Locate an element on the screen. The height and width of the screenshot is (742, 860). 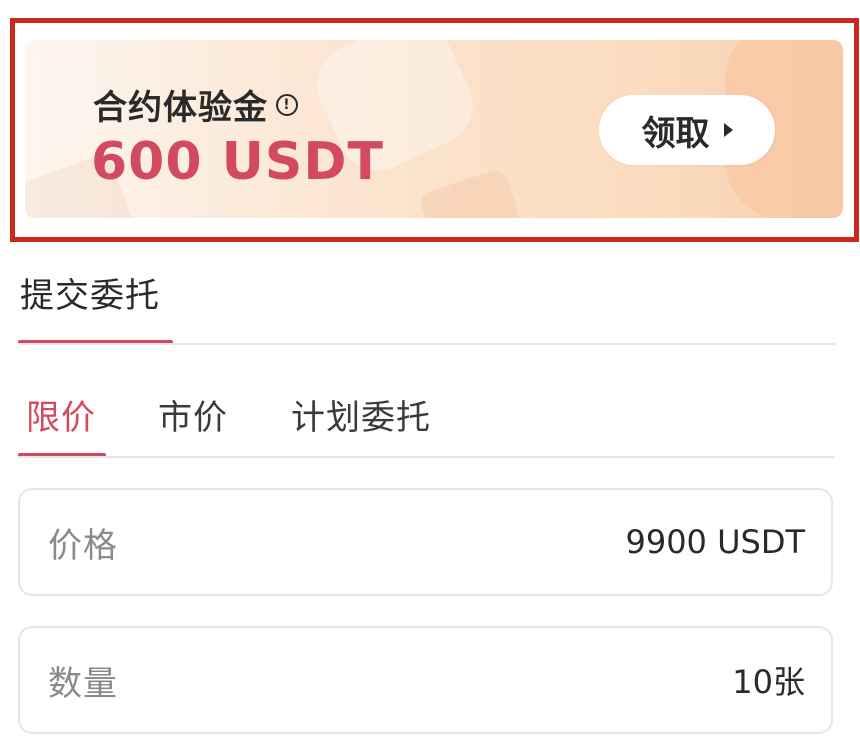
claim-button: 领取 is located at coordinates (687, 130).